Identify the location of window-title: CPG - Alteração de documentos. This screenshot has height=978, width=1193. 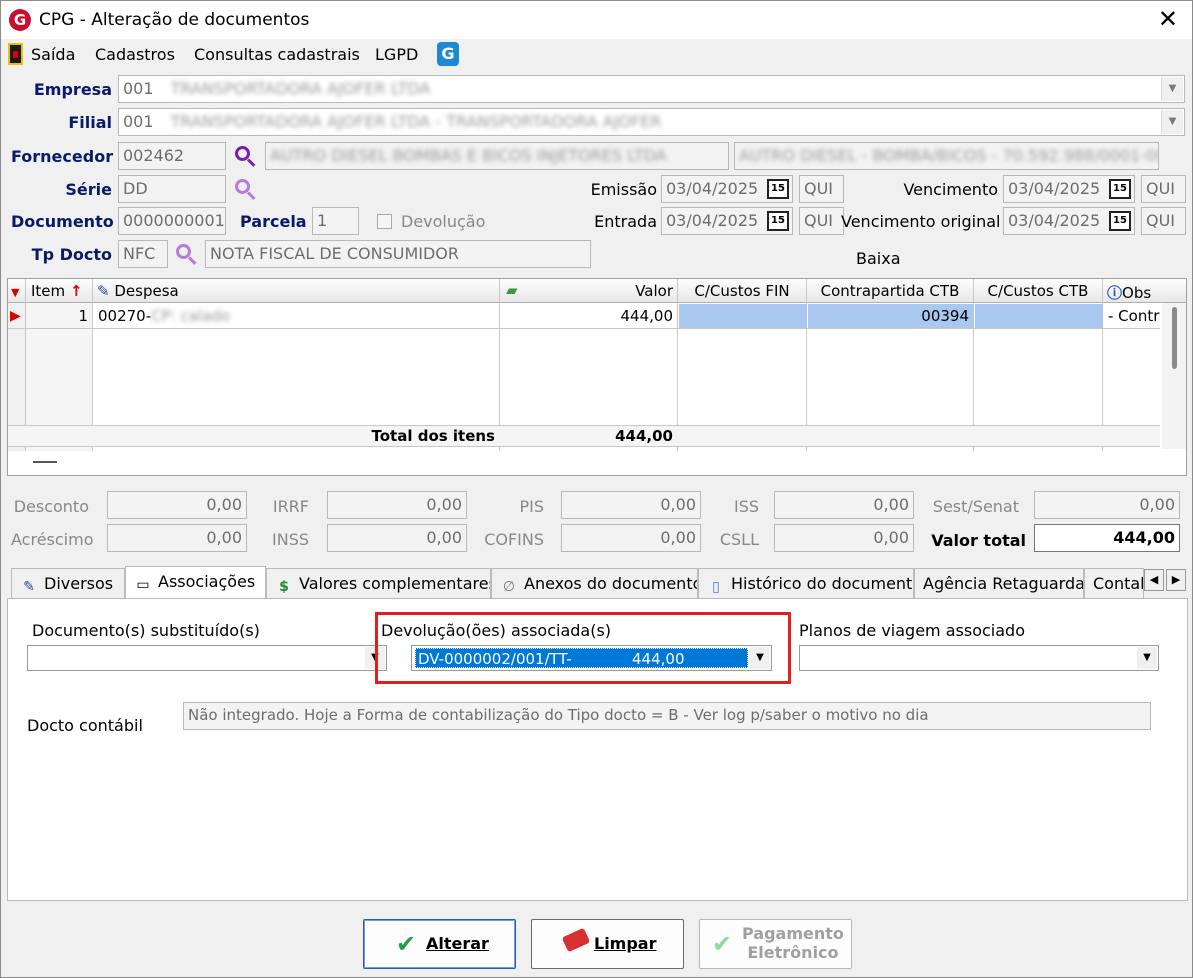
(174, 20).